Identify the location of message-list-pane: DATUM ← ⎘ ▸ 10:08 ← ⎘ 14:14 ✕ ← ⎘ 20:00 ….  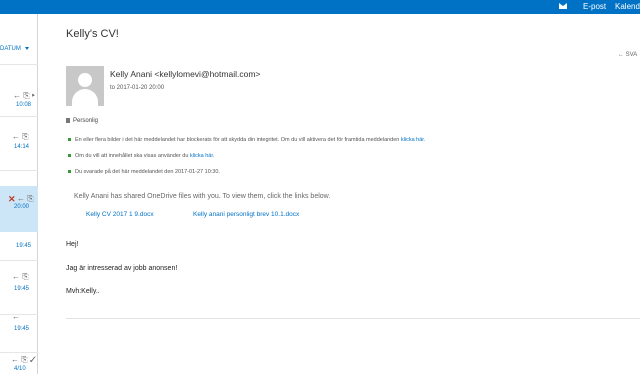
(19, 194).